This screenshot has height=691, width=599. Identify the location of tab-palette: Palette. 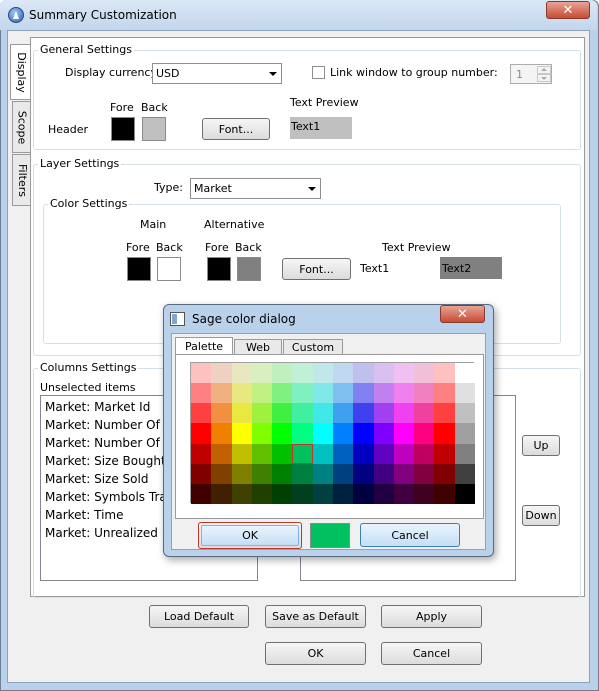
(204, 345).